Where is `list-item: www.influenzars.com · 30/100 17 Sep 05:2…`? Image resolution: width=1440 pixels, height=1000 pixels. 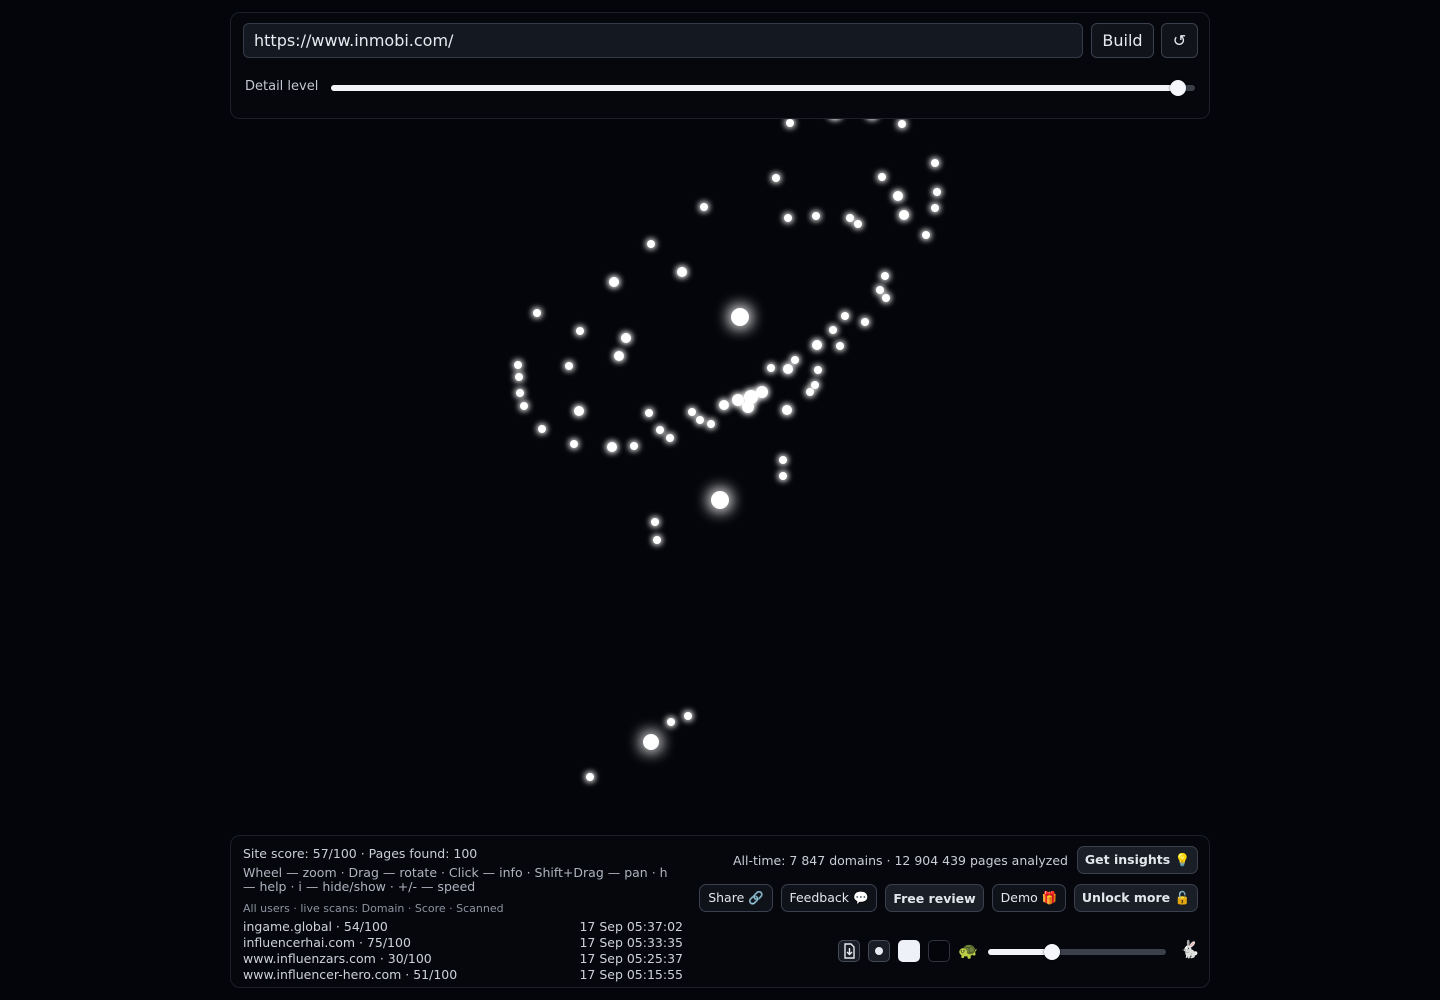
list-item: www.influenzars.com · 30/100 17 Sep 05:2… is located at coordinates (463, 959).